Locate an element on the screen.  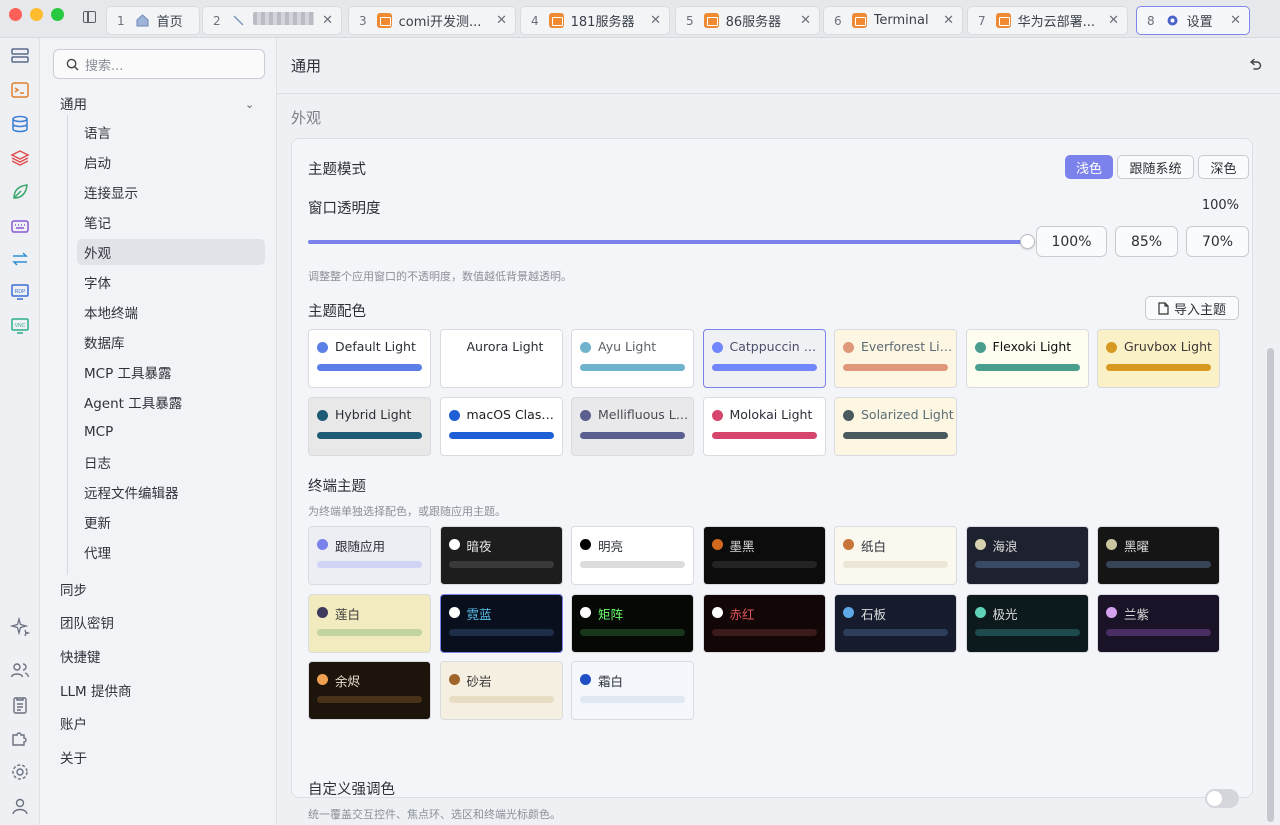
layers-icon is located at coordinates (20, 158).